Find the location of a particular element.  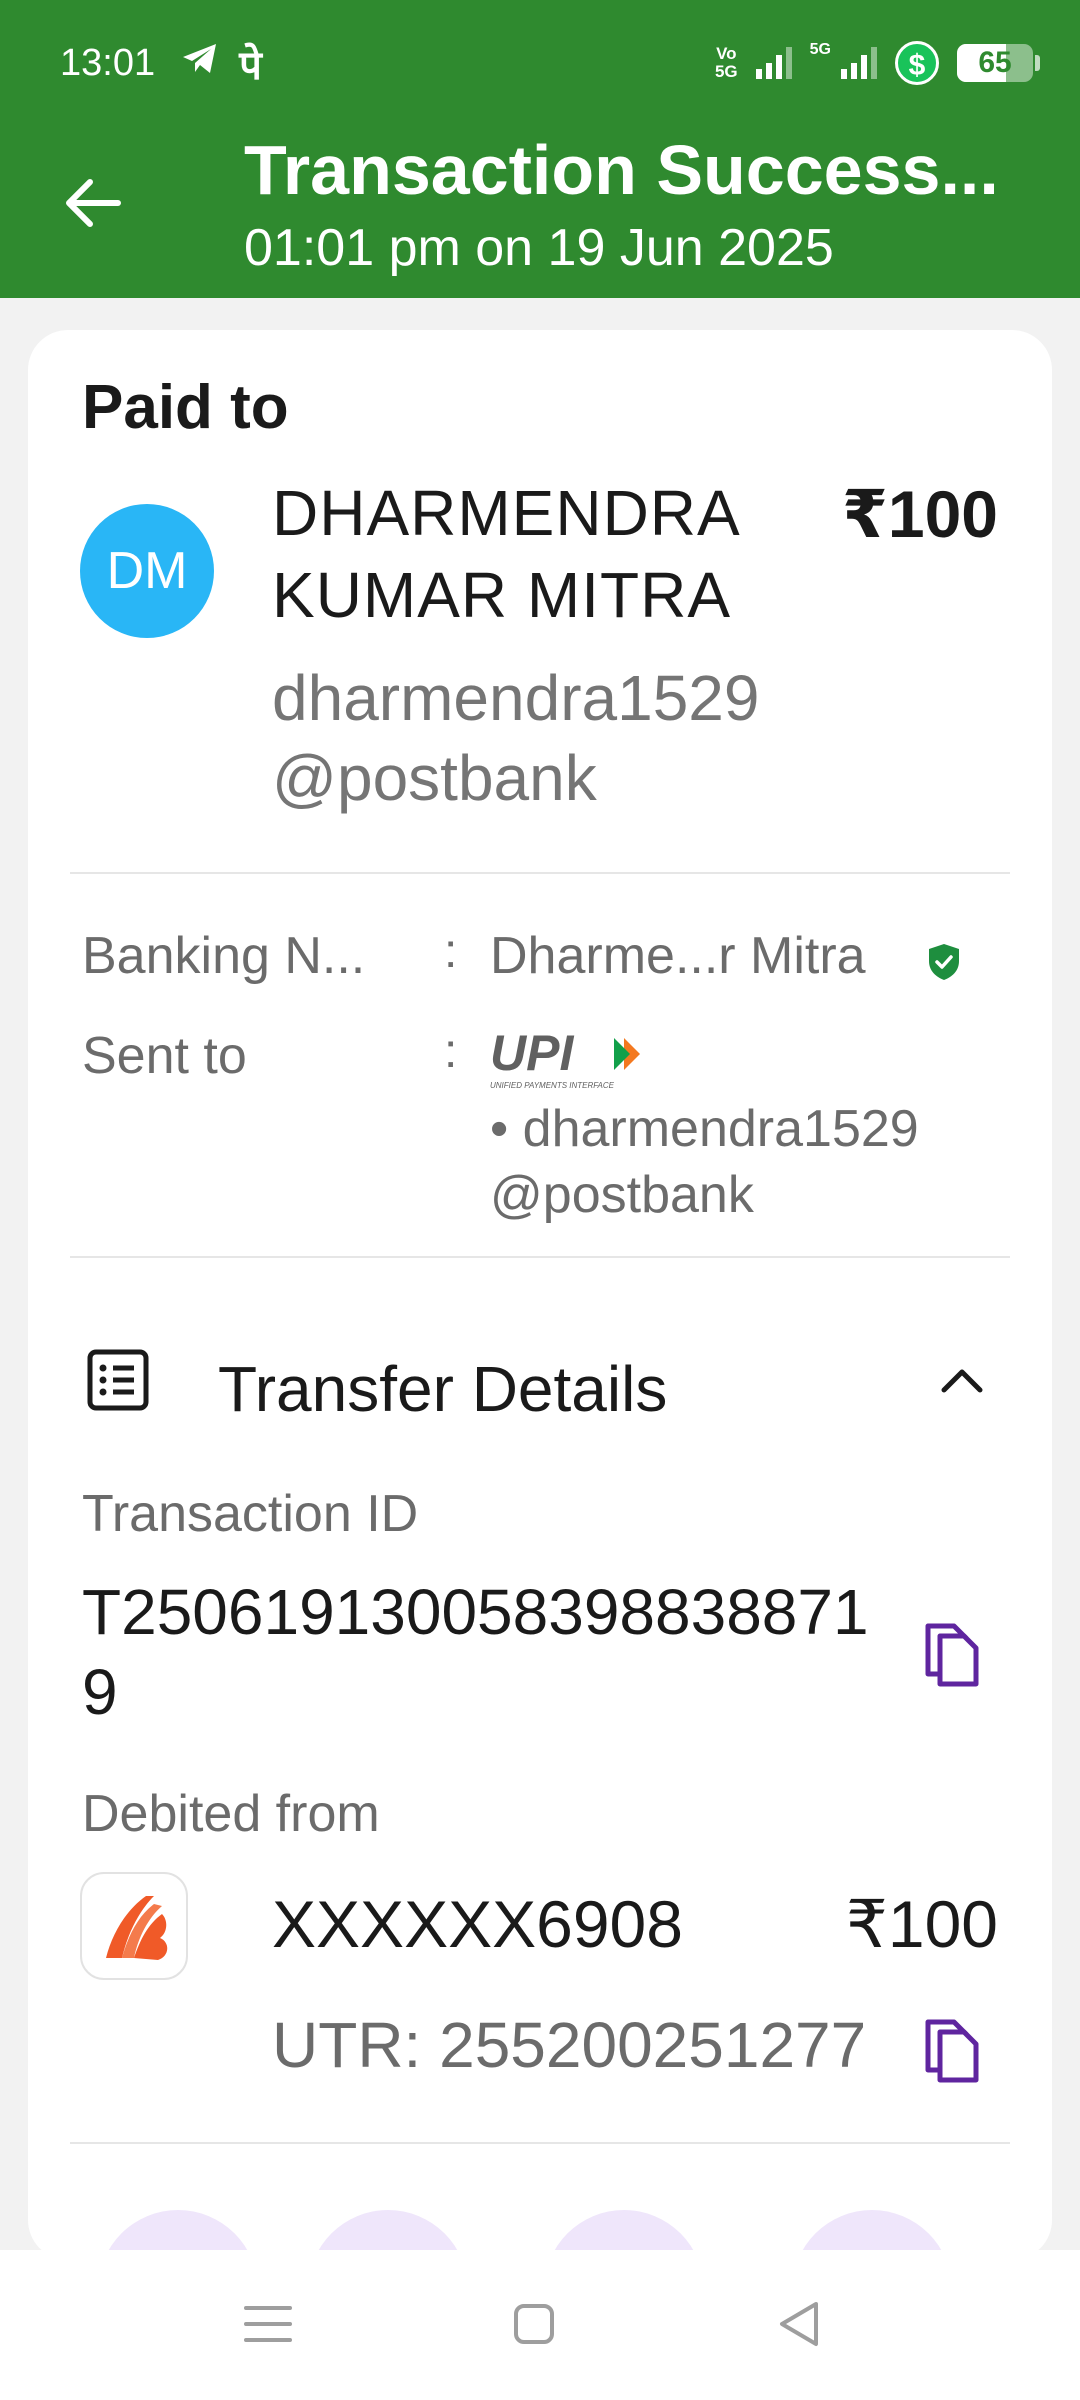

system-navigation-bar is located at coordinates (540, 2325).